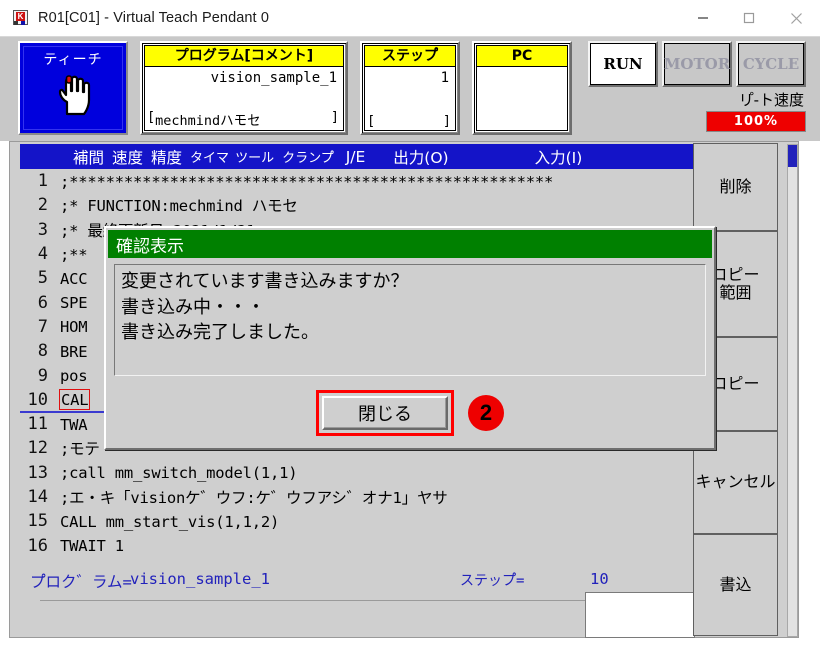  What do you see at coordinates (735, 383) in the screenshot?
I see `function-key-label: コピー` at bounding box center [735, 383].